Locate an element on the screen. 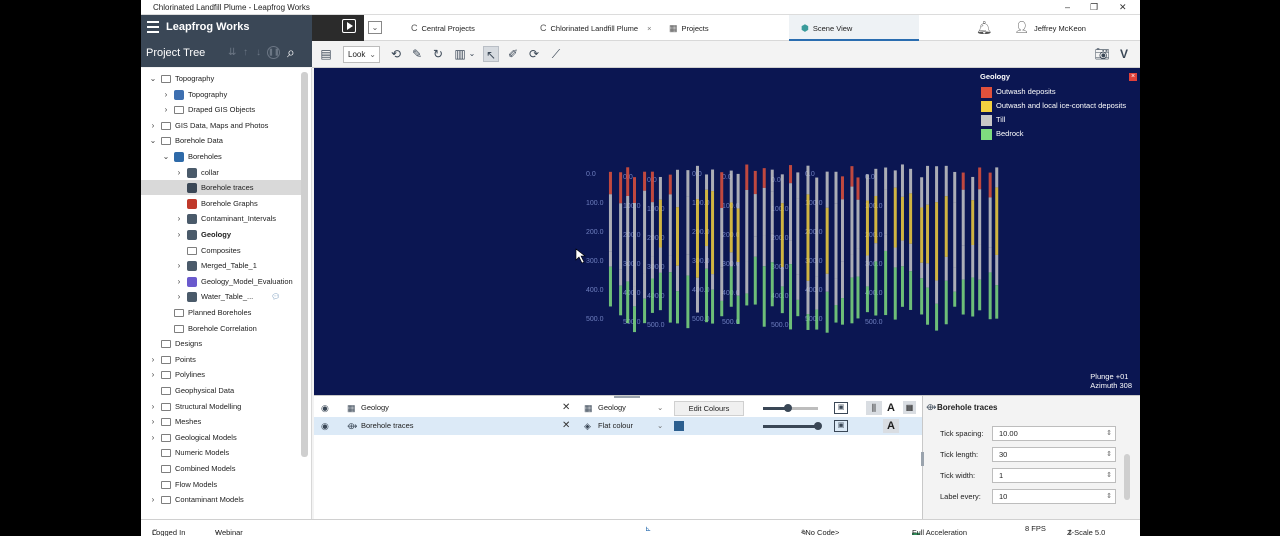  close-icon: ✕ is located at coordinates (1123, 7).